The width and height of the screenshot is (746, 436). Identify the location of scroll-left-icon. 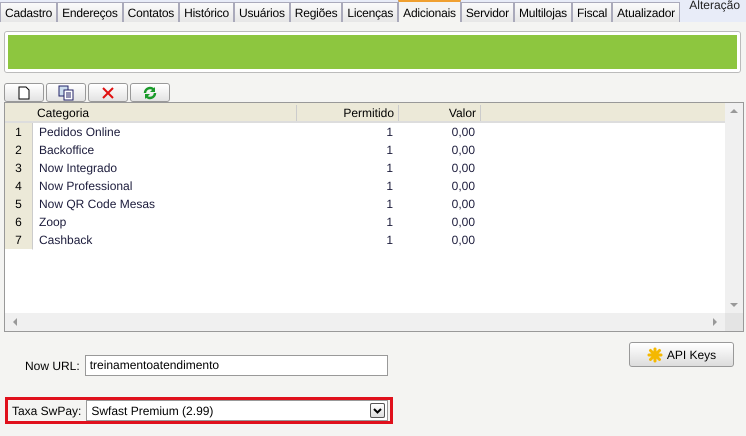
(15, 322).